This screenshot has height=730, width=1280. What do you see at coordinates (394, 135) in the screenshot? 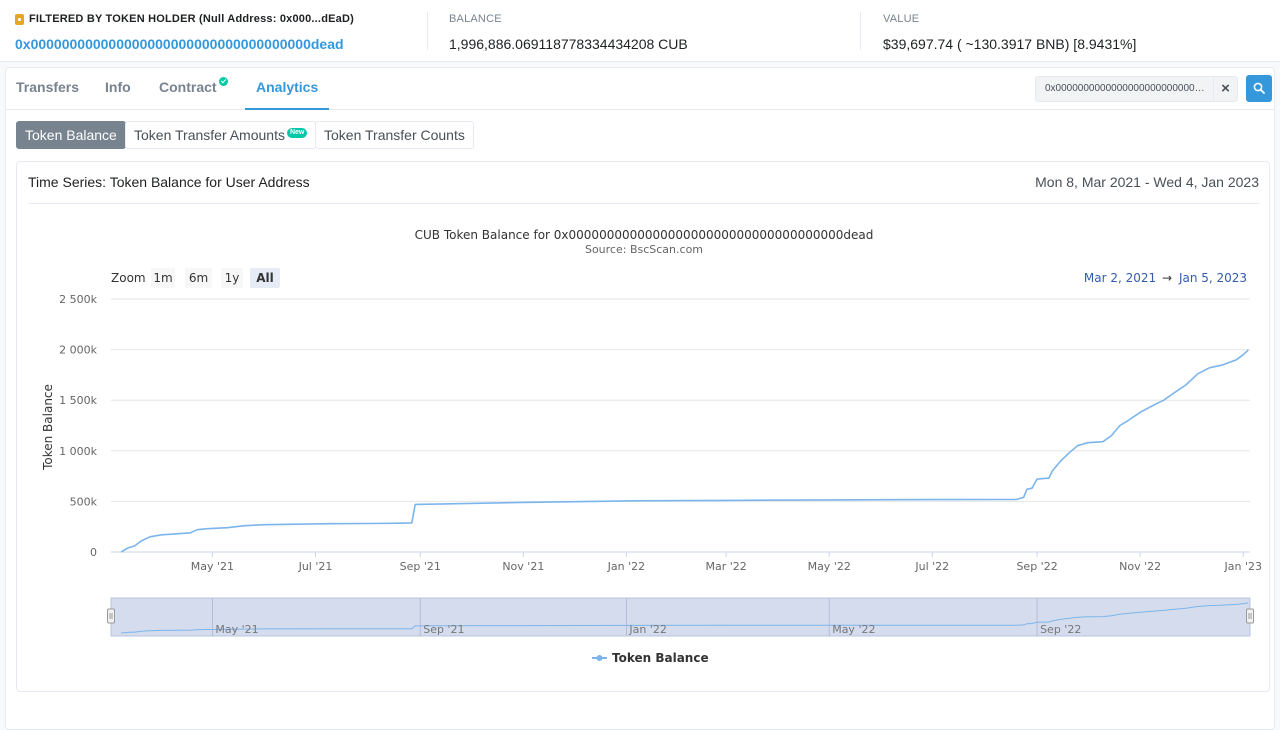
I see `subtab-token-transfer-counts: Token Transfer Counts` at bounding box center [394, 135].